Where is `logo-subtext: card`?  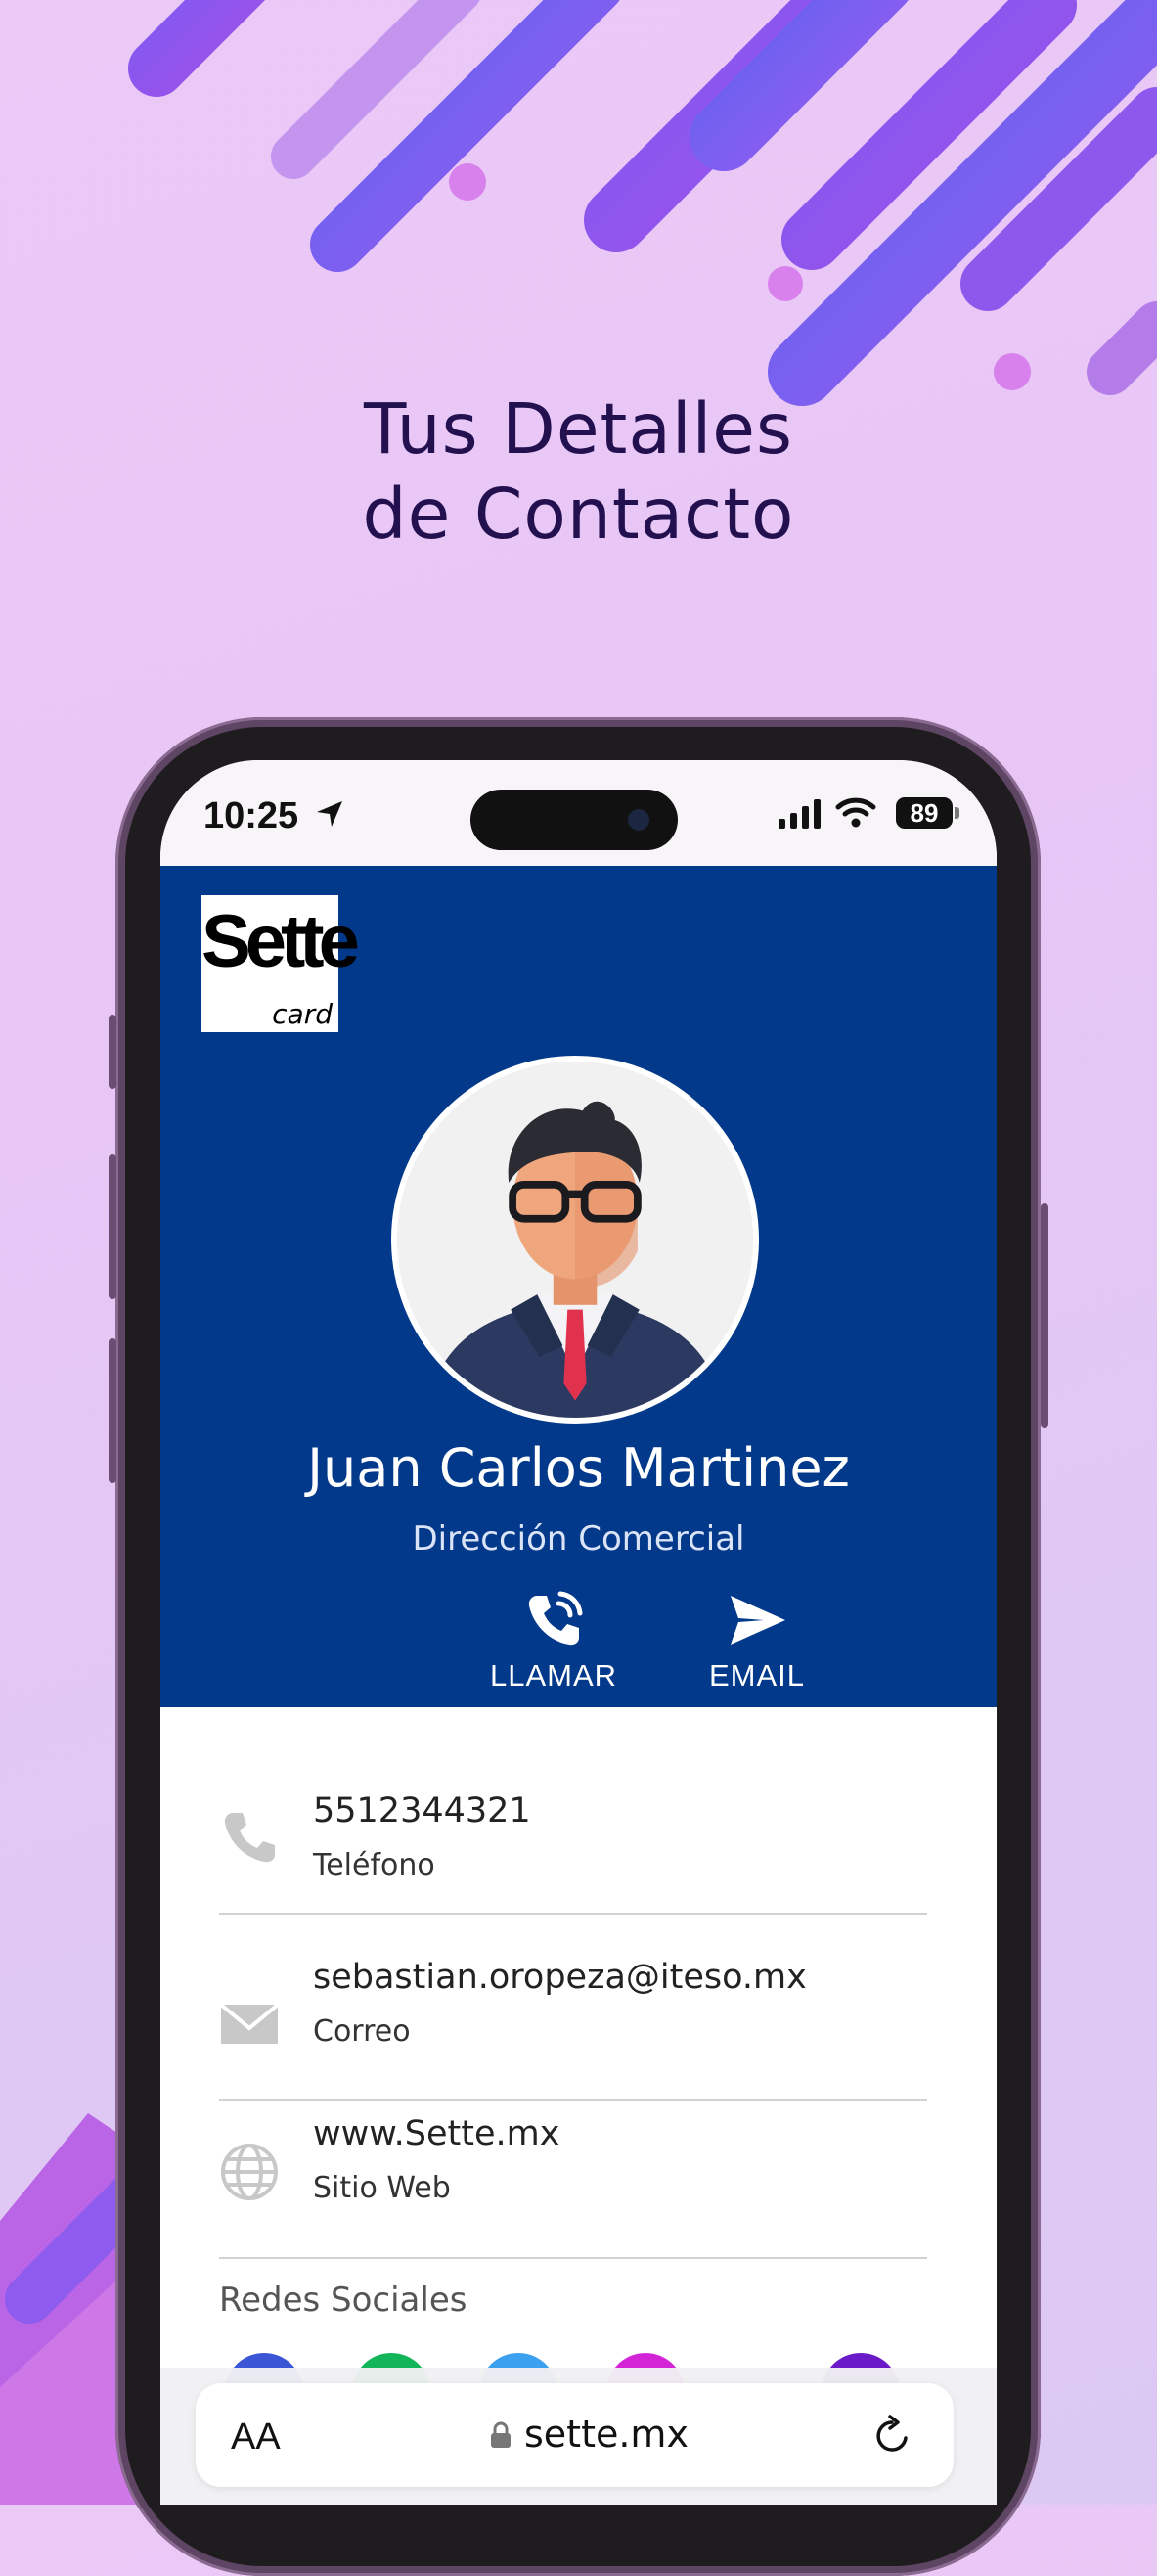
logo-subtext: card is located at coordinates (302, 1014).